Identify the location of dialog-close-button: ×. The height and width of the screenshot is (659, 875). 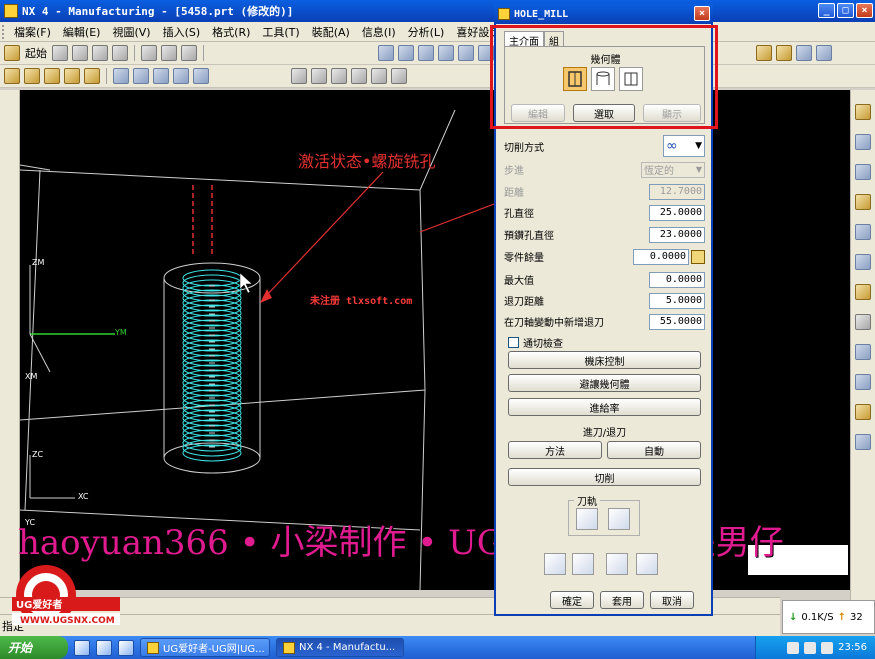
(702, 13).